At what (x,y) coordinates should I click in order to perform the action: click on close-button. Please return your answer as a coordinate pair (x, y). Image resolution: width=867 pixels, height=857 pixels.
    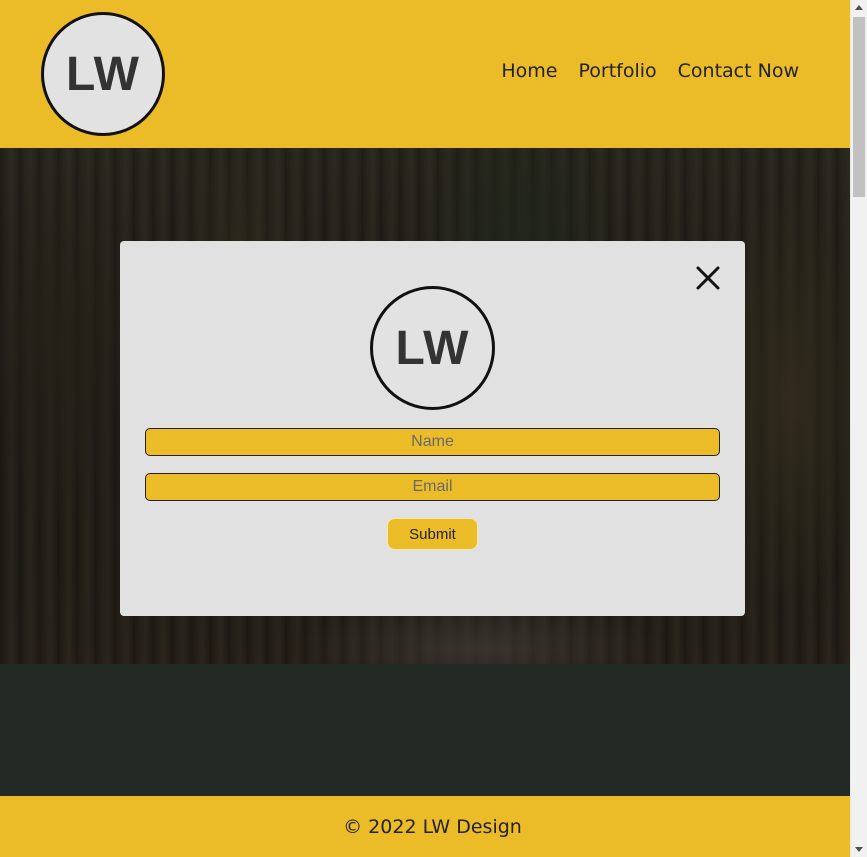
    Looking at the image, I should click on (708, 278).